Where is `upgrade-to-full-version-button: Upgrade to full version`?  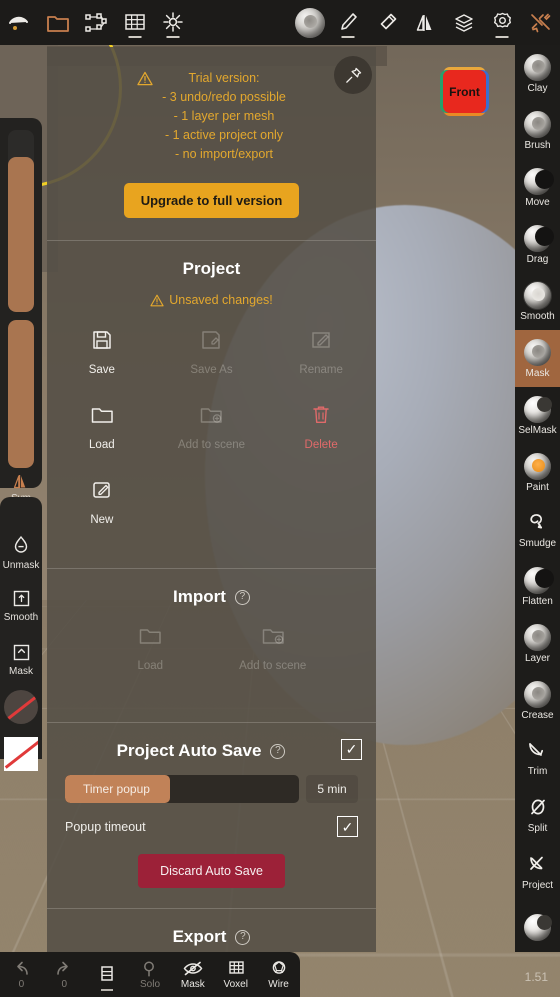 upgrade-to-full-version-button: Upgrade to full version is located at coordinates (211, 200).